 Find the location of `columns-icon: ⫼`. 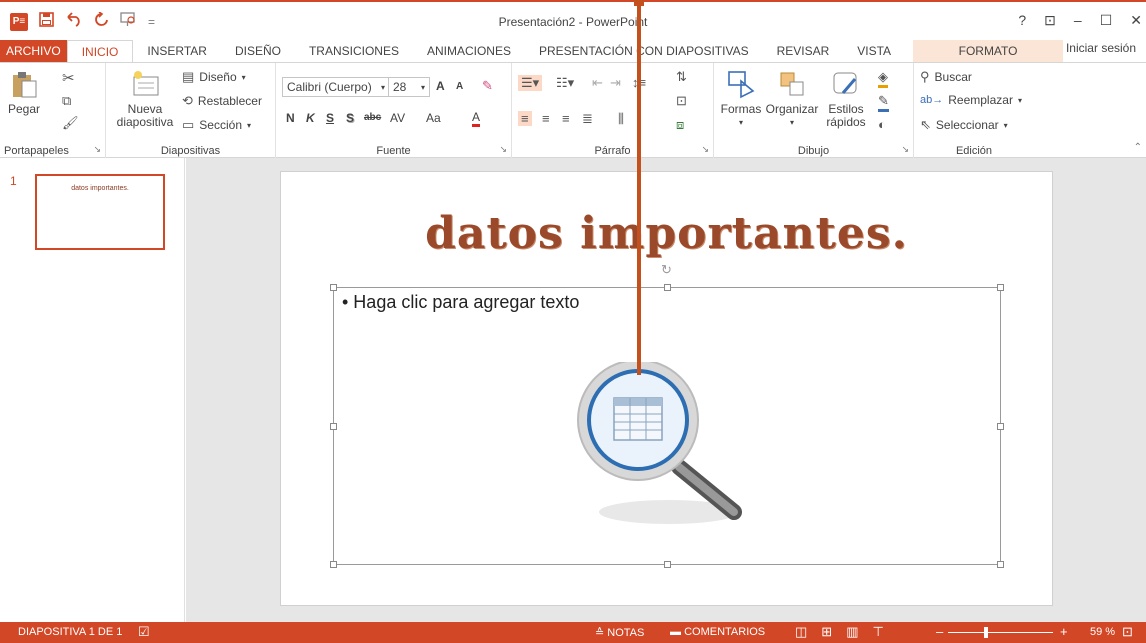

columns-icon: ⫼ is located at coordinates (621, 119).